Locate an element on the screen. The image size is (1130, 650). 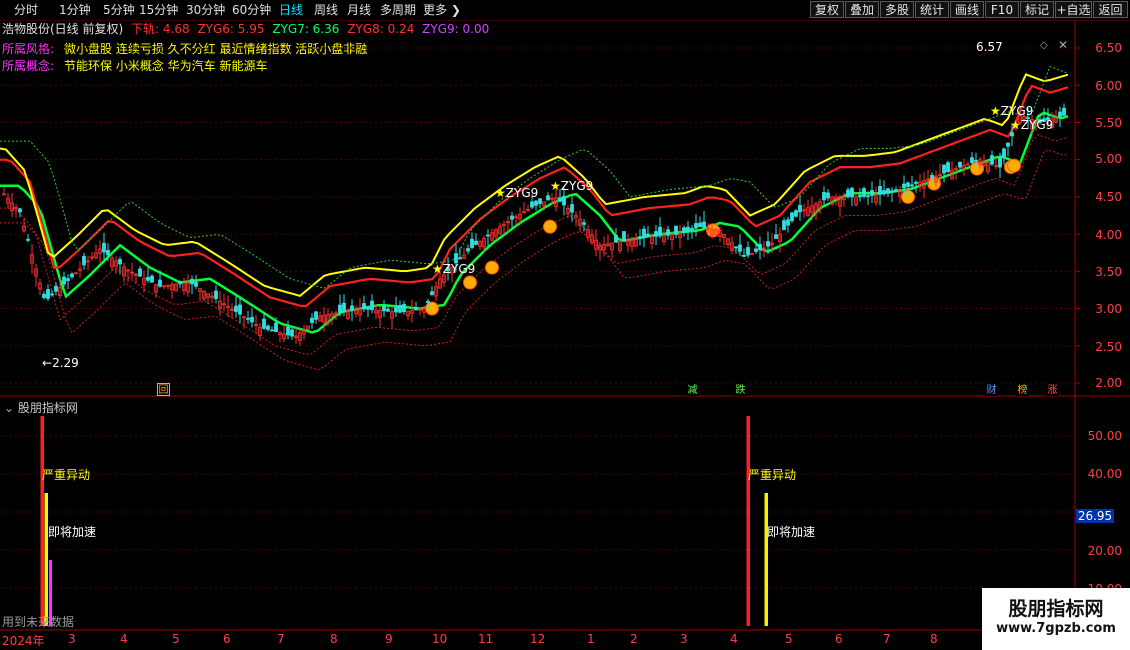
draw-line-button: 画线 is located at coordinates (967, 9).